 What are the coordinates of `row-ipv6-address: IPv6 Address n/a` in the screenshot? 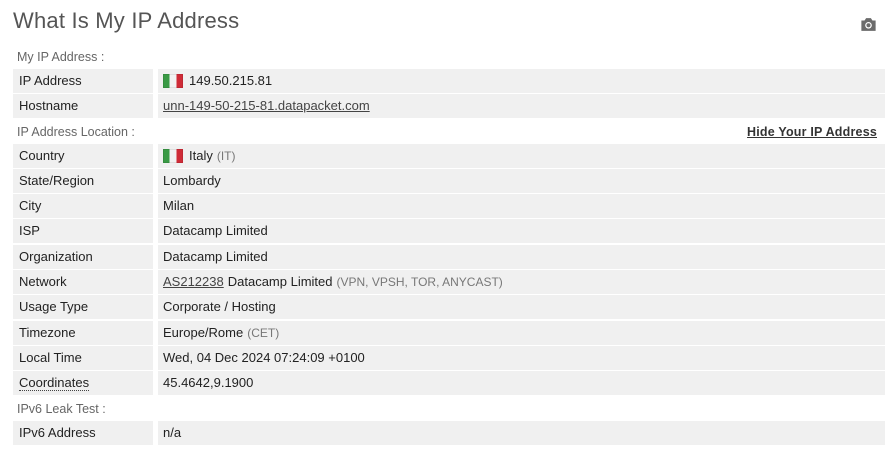 It's located at (449, 432).